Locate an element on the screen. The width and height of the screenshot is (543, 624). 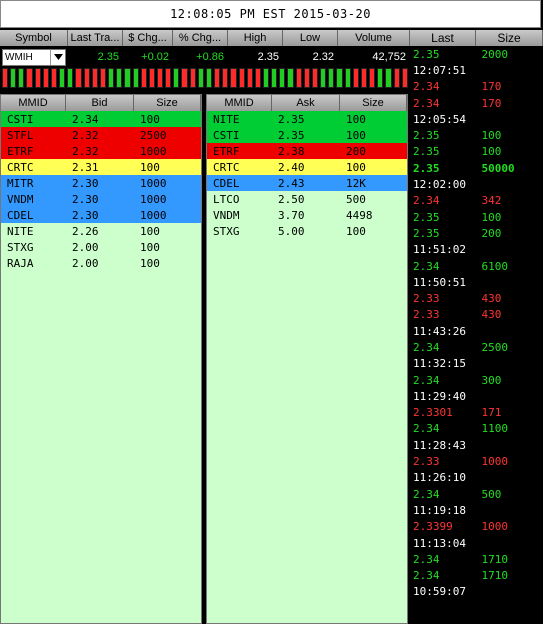
ts-time-stamp: 11:43:26 is located at coordinates (439, 331).